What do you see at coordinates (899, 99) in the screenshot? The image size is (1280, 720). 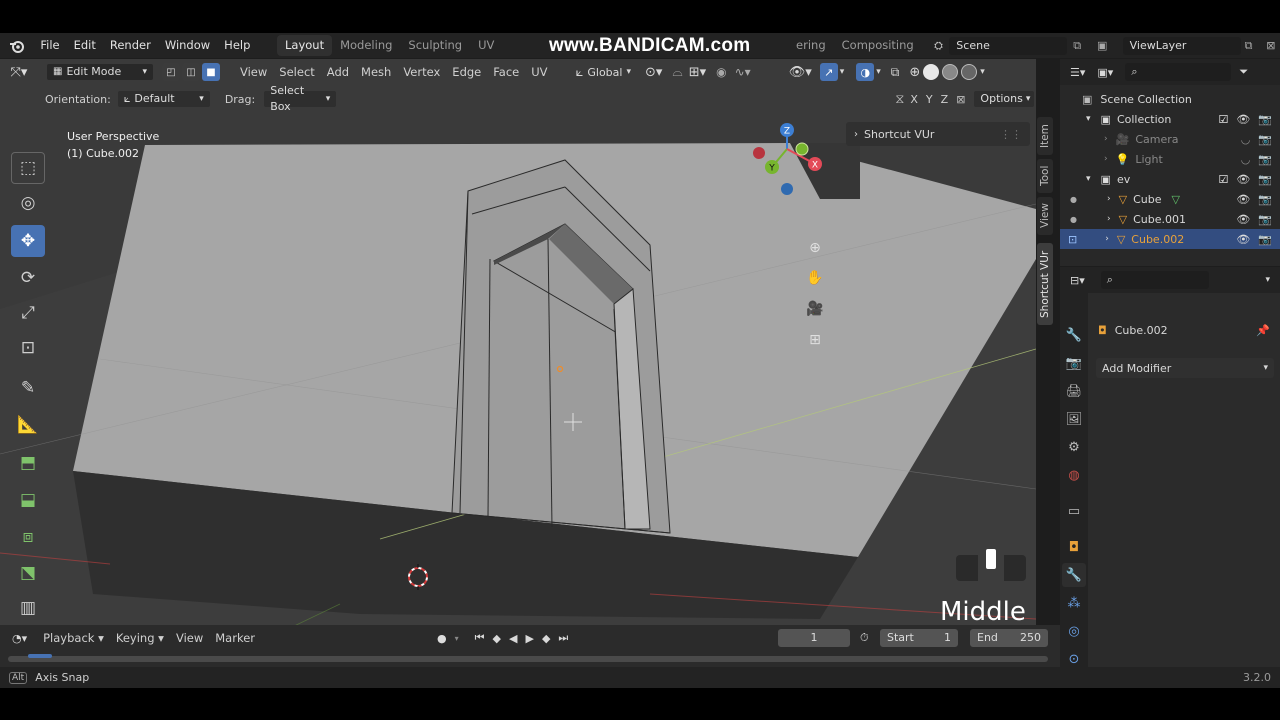 I see `mirror-icon: ⧖` at bounding box center [899, 99].